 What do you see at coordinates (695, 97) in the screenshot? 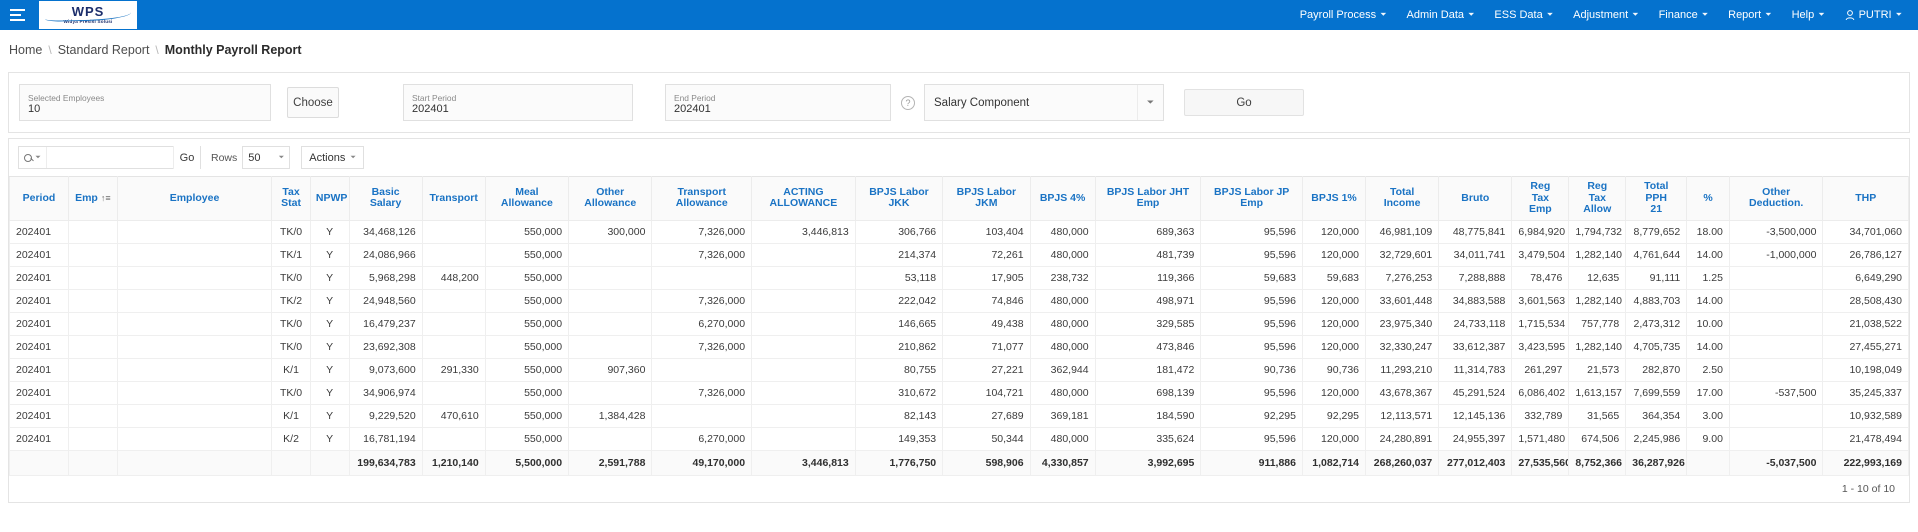
I see `end-period-label: End Period` at bounding box center [695, 97].